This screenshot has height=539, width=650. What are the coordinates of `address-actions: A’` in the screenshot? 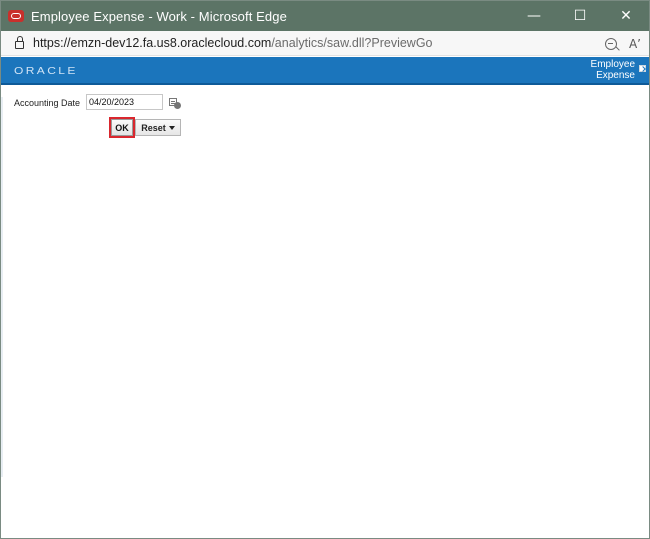 It's located at (622, 43).